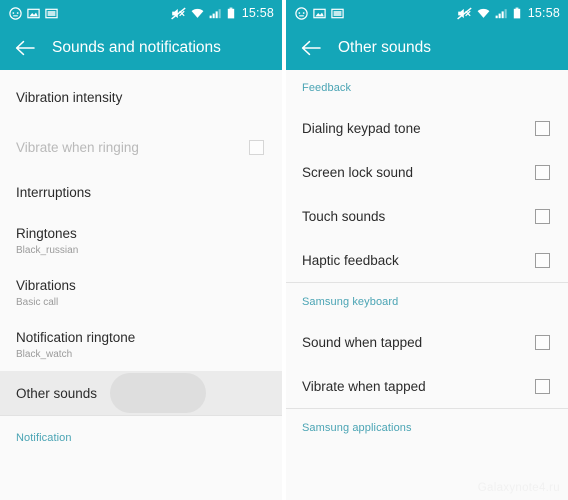 The height and width of the screenshot is (500, 568). I want to click on row-vibrations: Vibrations Basic call, so click(141, 293).